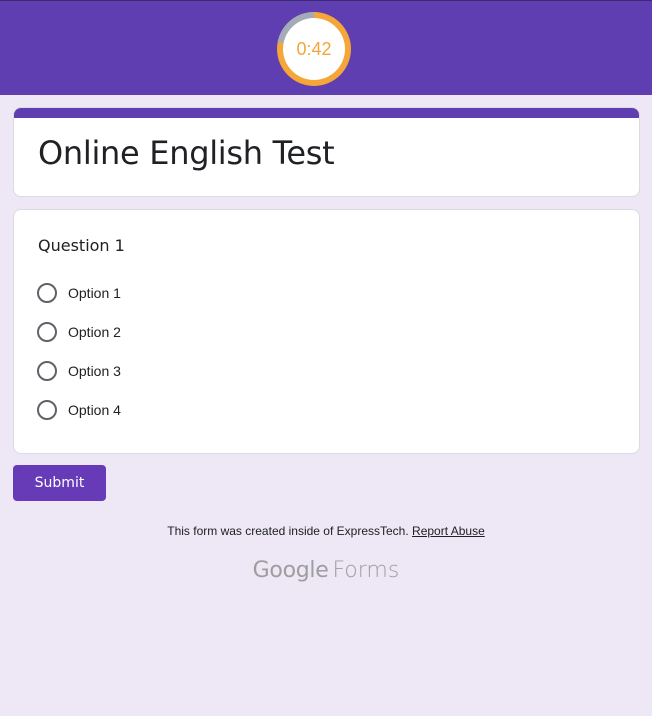 This screenshot has height=716, width=652. I want to click on form-title: Online English Test, so click(186, 153).